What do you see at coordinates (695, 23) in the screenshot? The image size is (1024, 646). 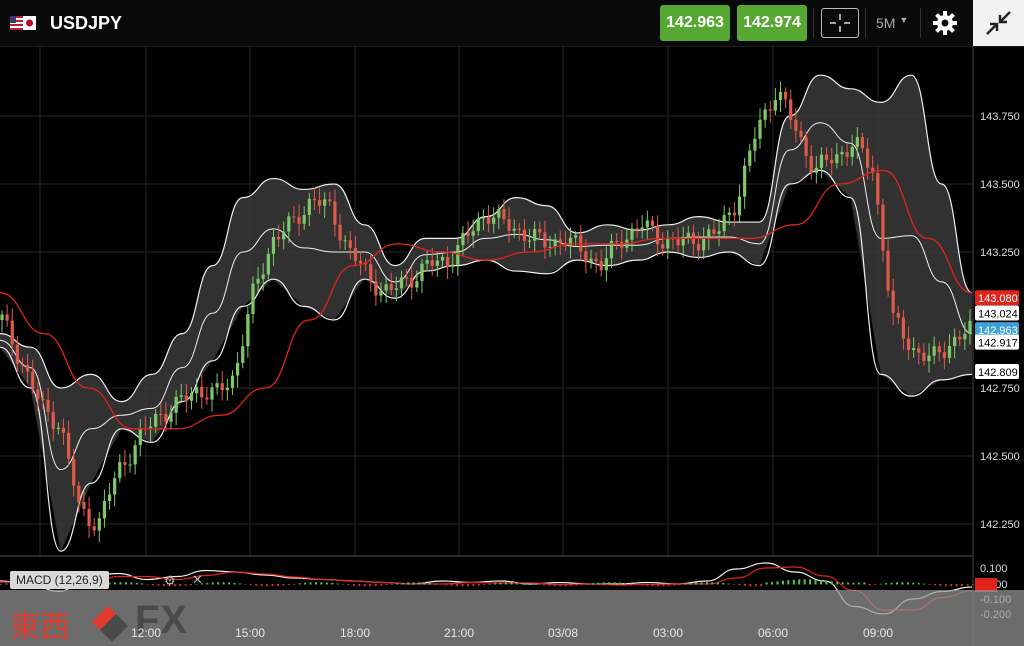 I see `bid-price-button: 142.963` at bounding box center [695, 23].